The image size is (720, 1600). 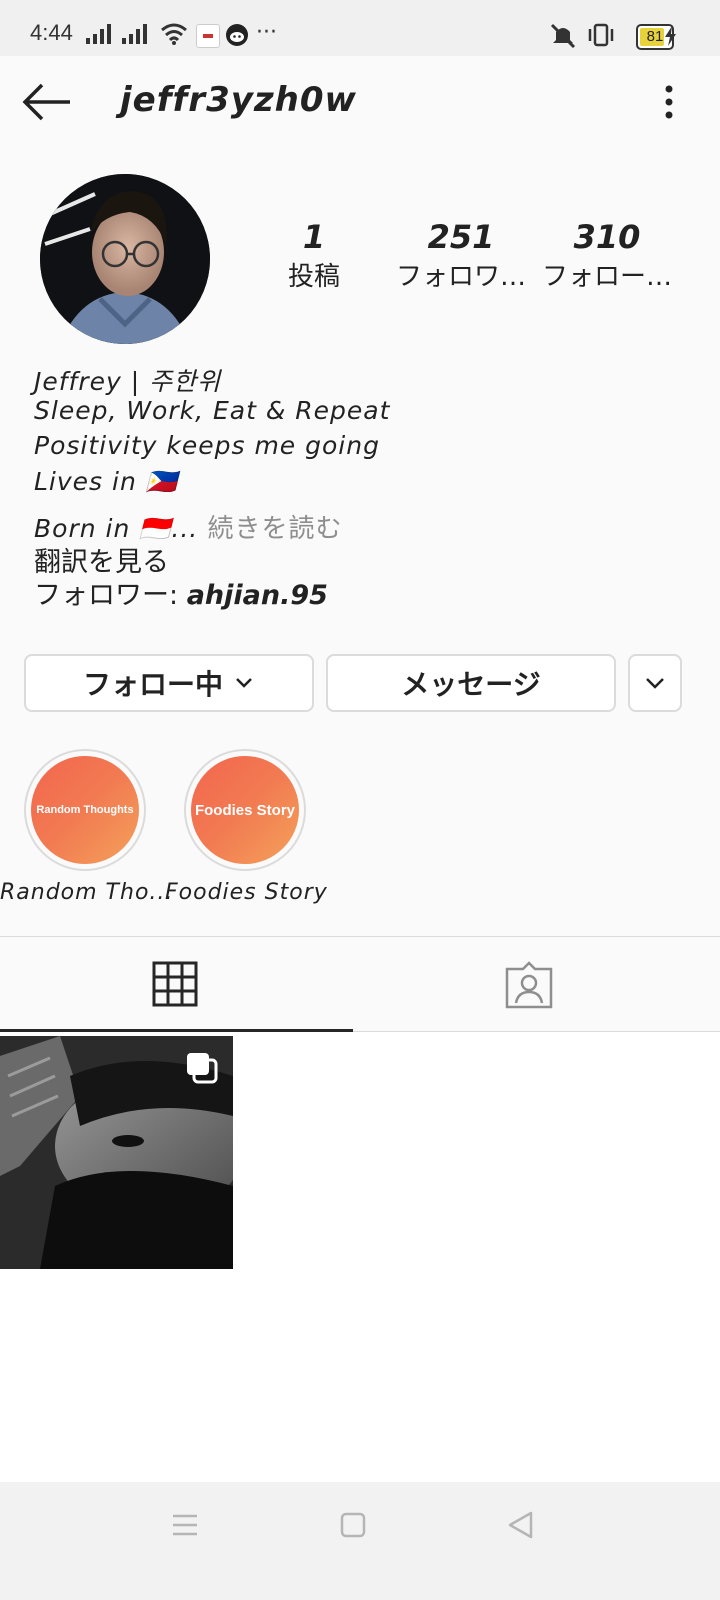 I want to click on followed-by-label: フォロワー:, so click(x=110, y=595).